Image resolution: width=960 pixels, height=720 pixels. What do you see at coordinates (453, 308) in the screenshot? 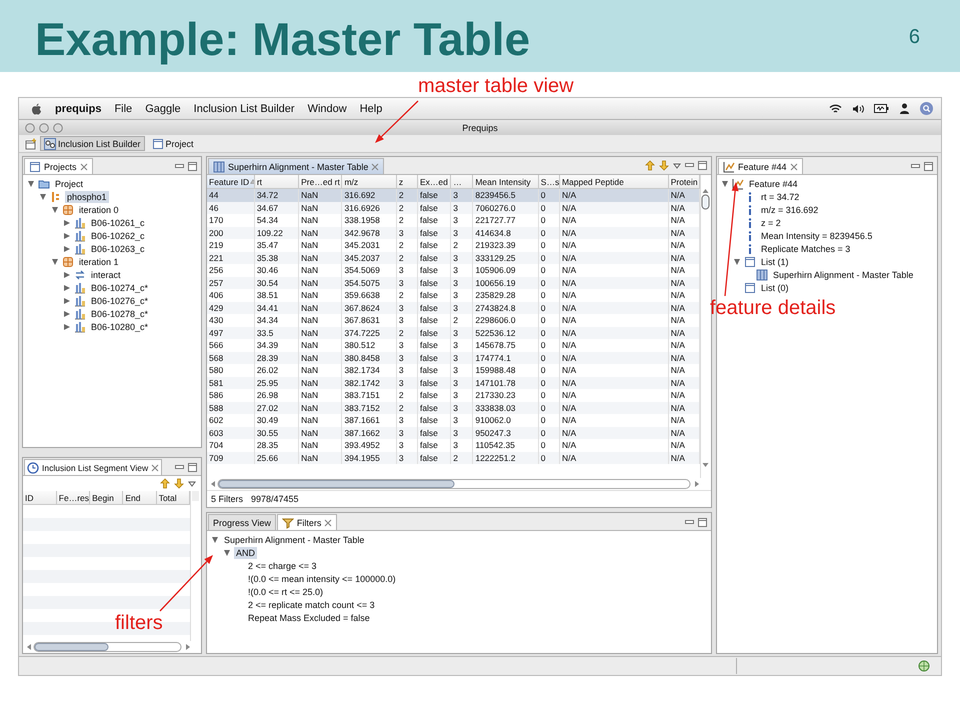
I see `table-row: 429 34.41 NaN 367.8624 3 false 3 2743824.8 0 N/A N/A` at bounding box center [453, 308].